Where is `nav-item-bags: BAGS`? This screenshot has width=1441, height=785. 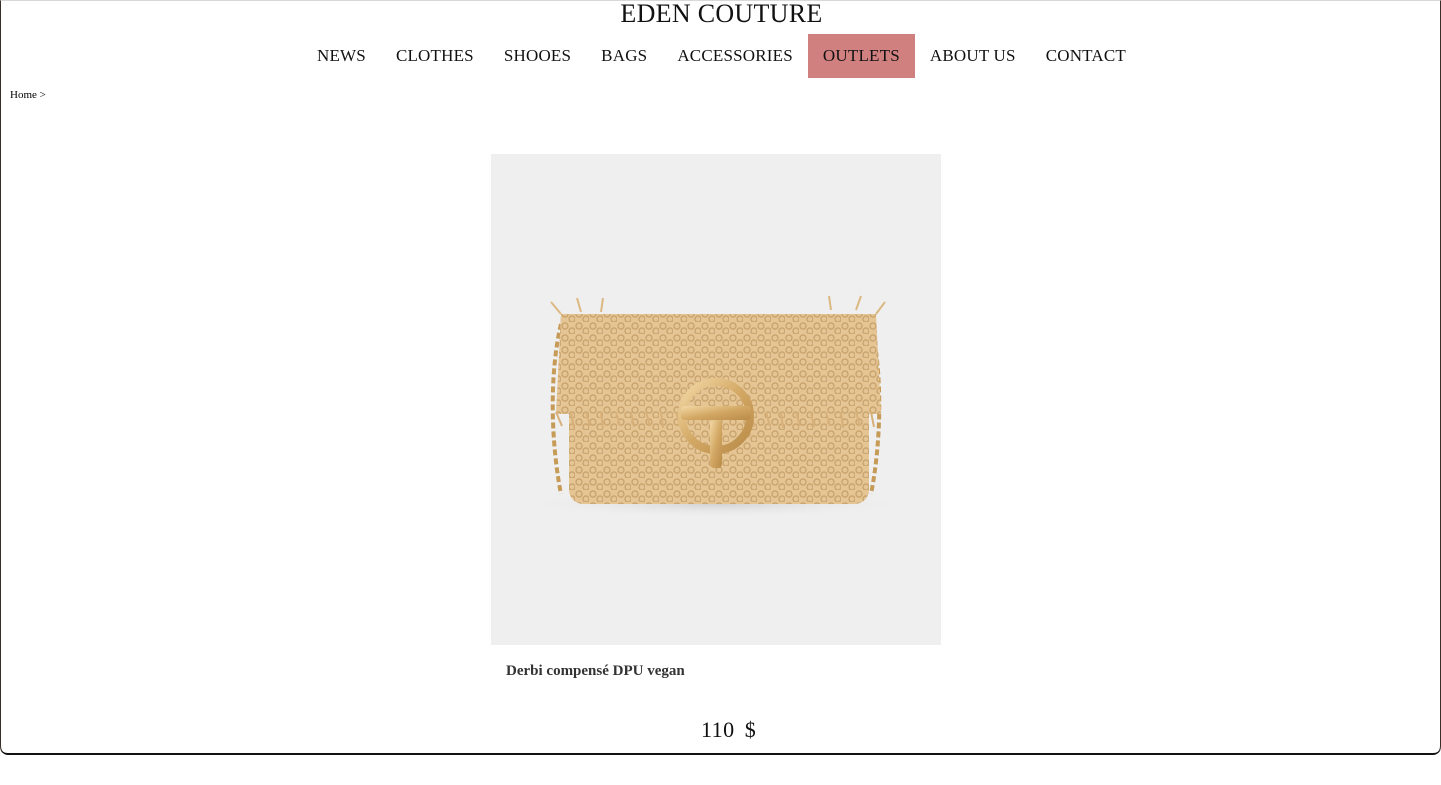 nav-item-bags: BAGS is located at coordinates (624, 56).